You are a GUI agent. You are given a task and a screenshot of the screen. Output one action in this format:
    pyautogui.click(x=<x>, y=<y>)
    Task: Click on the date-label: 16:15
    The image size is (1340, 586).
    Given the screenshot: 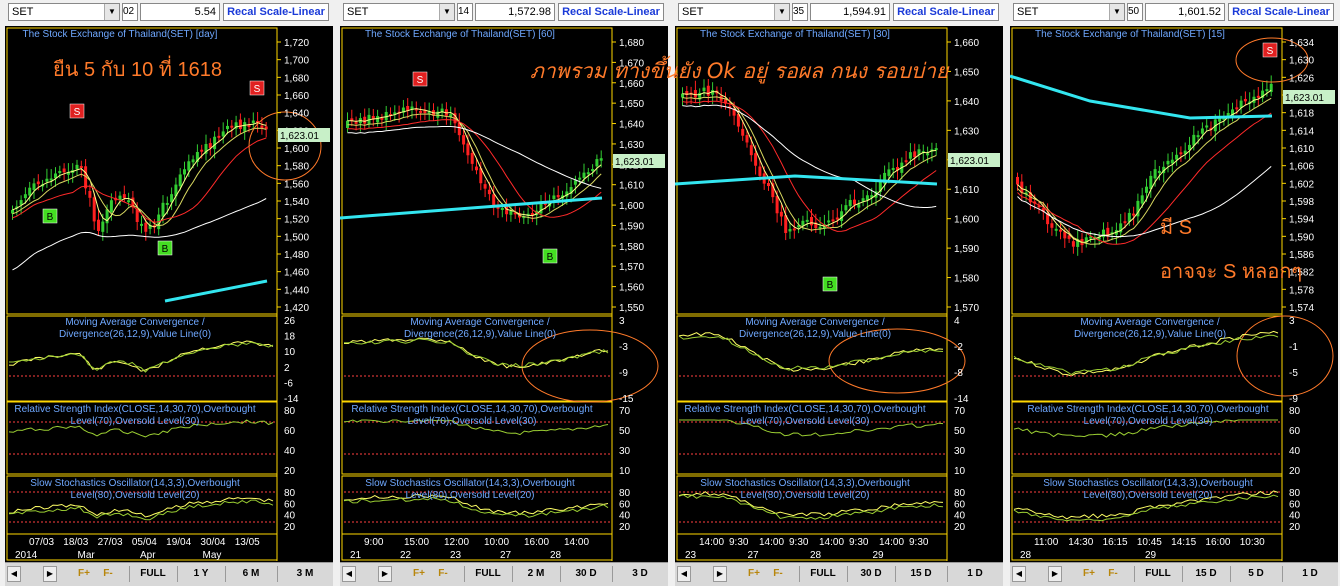 What is the action you would take?
    pyautogui.click(x=1115, y=542)
    